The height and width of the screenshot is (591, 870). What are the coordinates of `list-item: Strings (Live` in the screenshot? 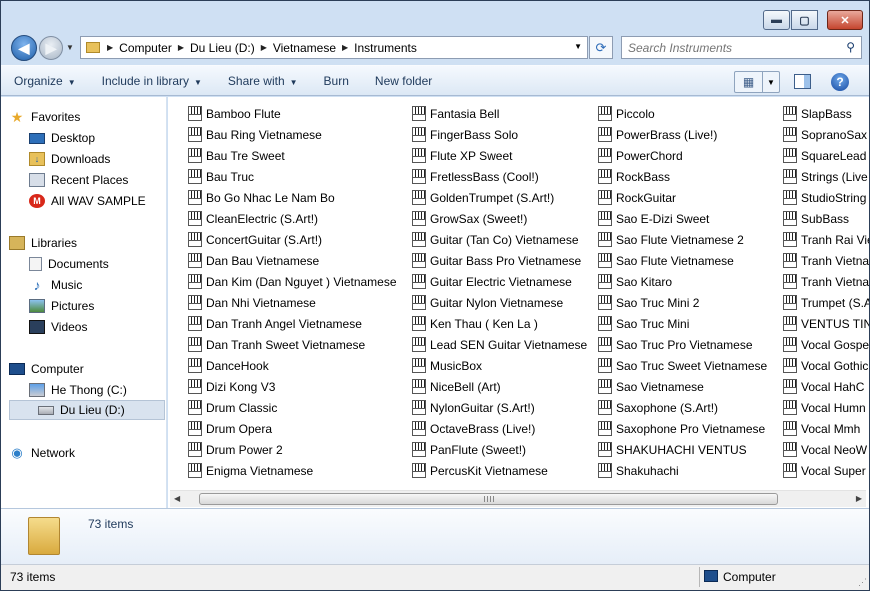 It's located at (826, 176).